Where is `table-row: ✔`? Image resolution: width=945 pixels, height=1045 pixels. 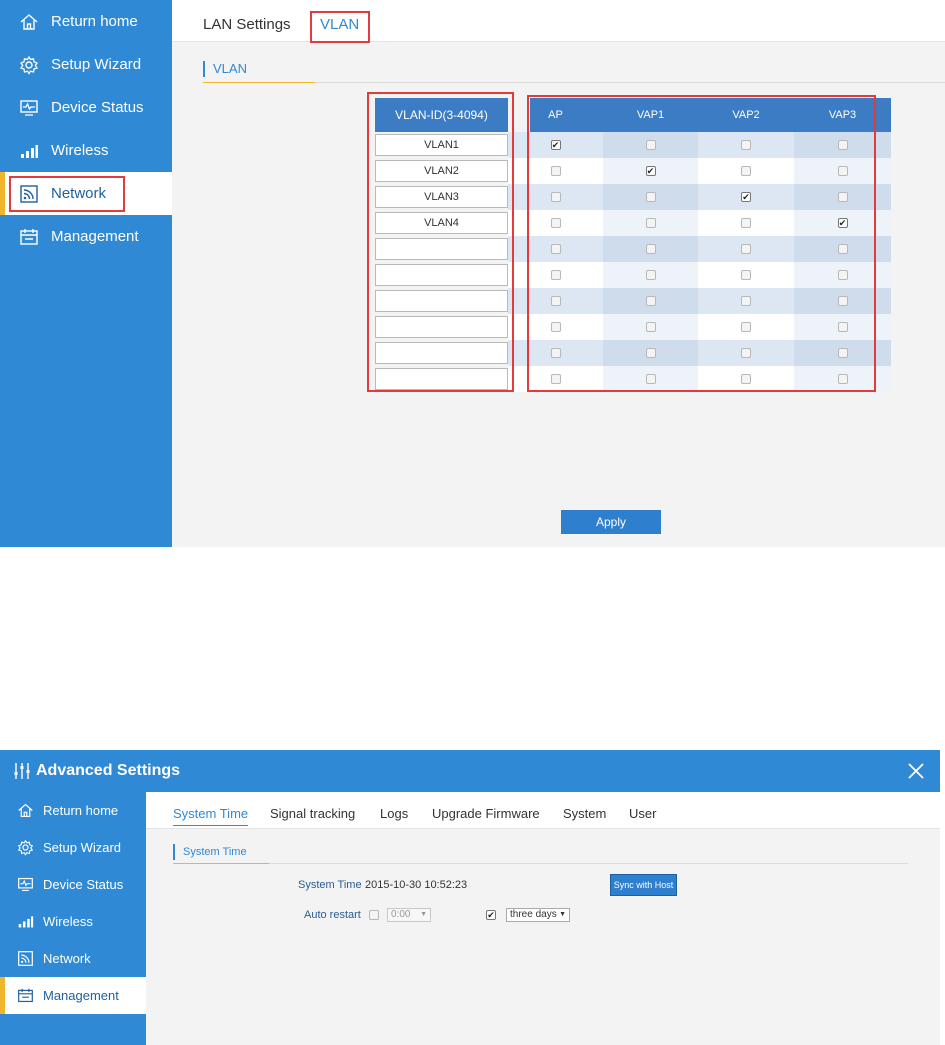 table-row: ✔ is located at coordinates (699, 223).